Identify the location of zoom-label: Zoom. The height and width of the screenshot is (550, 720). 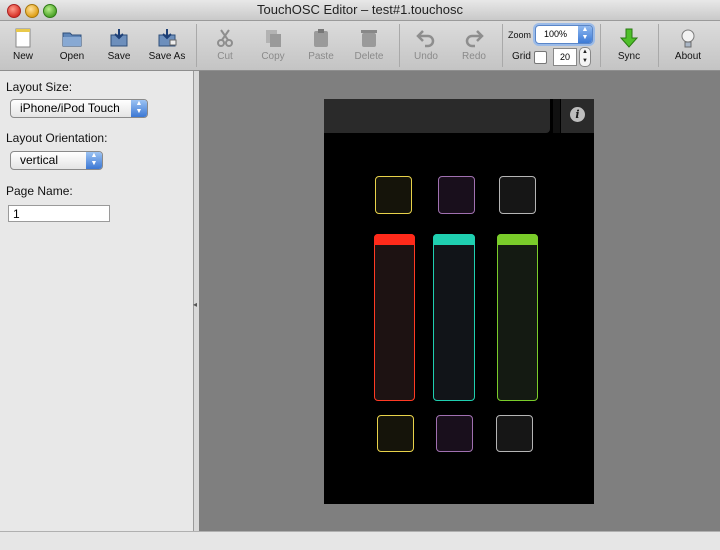
(520, 35).